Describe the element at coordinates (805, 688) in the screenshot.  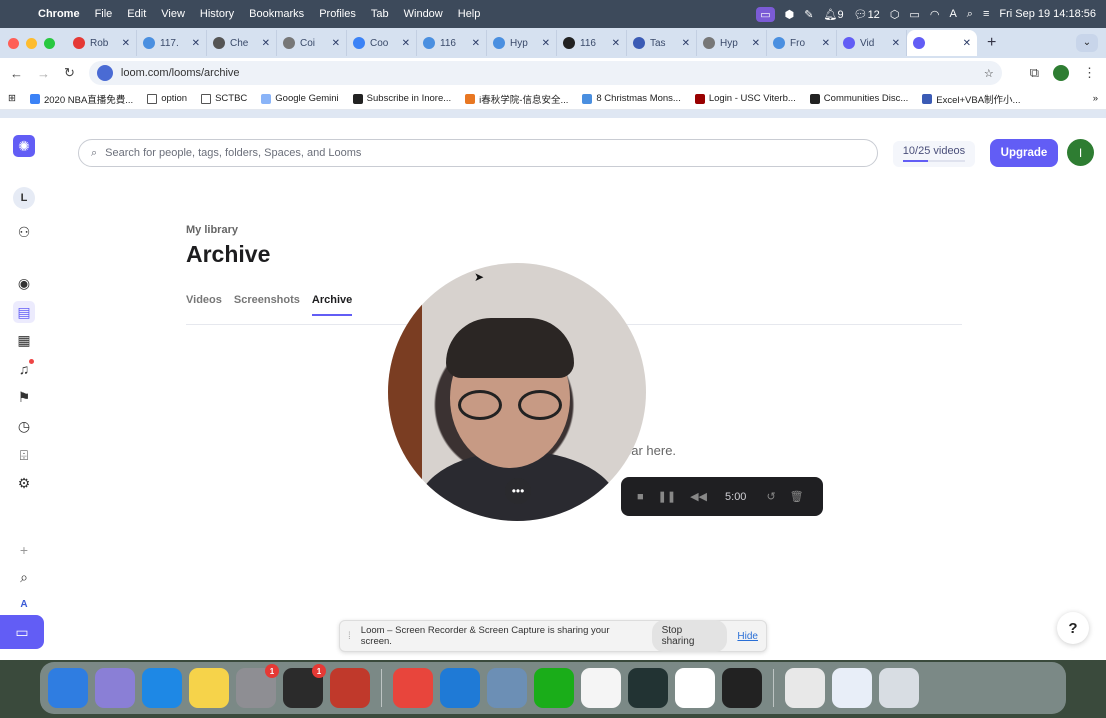
I see `document-icon` at that location.